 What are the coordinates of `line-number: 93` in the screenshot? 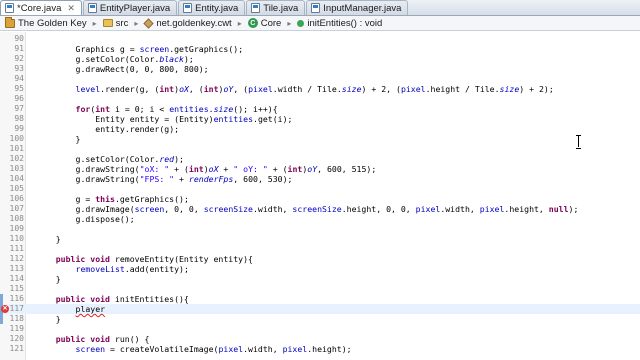 It's located at (19, 68).